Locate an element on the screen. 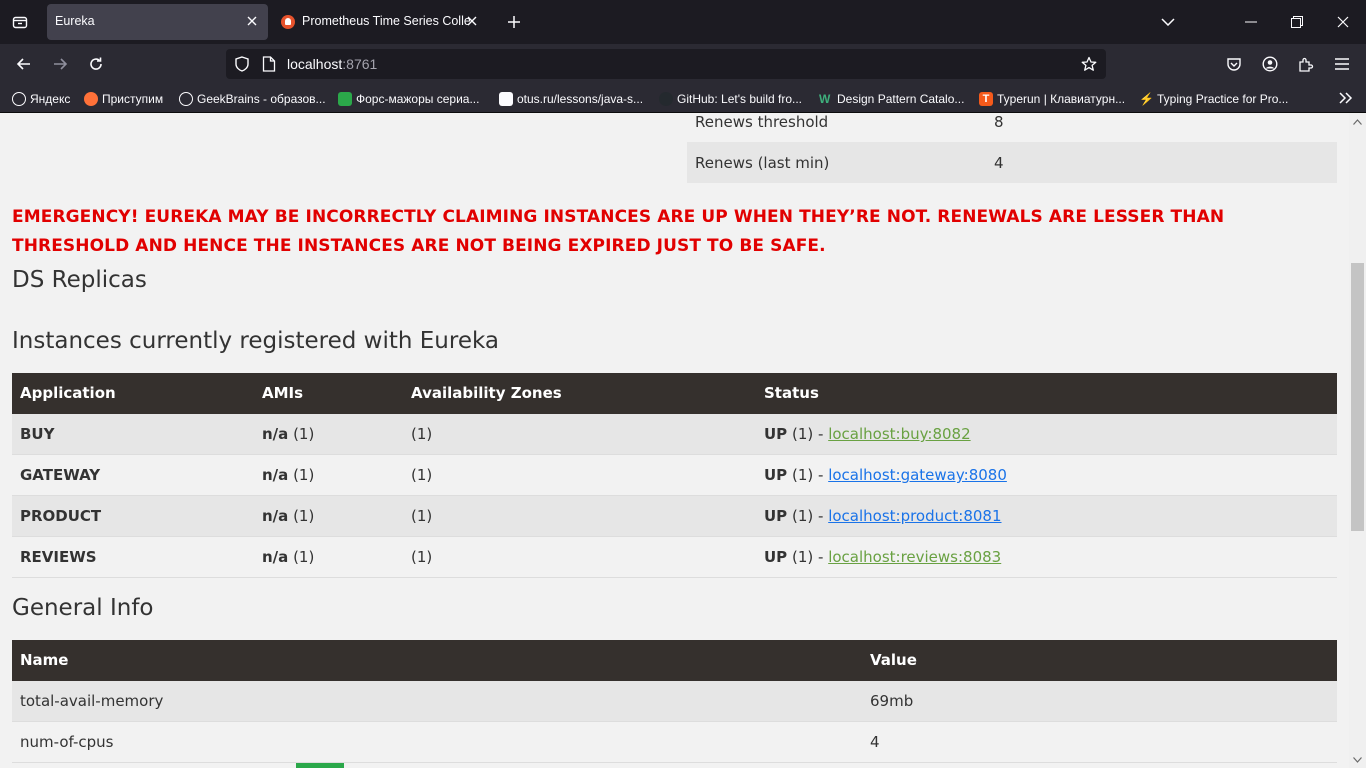 The width and height of the screenshot is (1366, 768). app-name: BUY is located at coordinates (37, 434).